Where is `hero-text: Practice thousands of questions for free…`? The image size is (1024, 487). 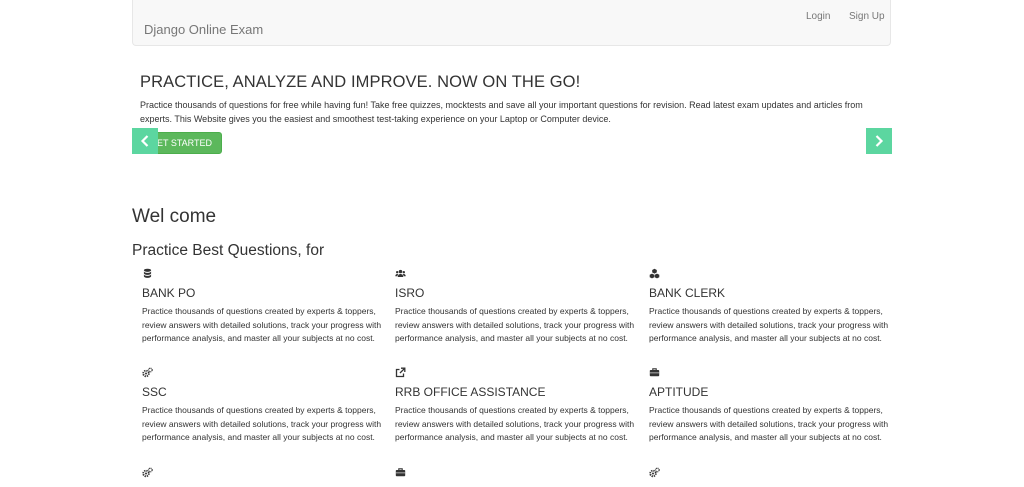
hero-text: Practice thousands of questions for free… is located at coordinates (501, 112).